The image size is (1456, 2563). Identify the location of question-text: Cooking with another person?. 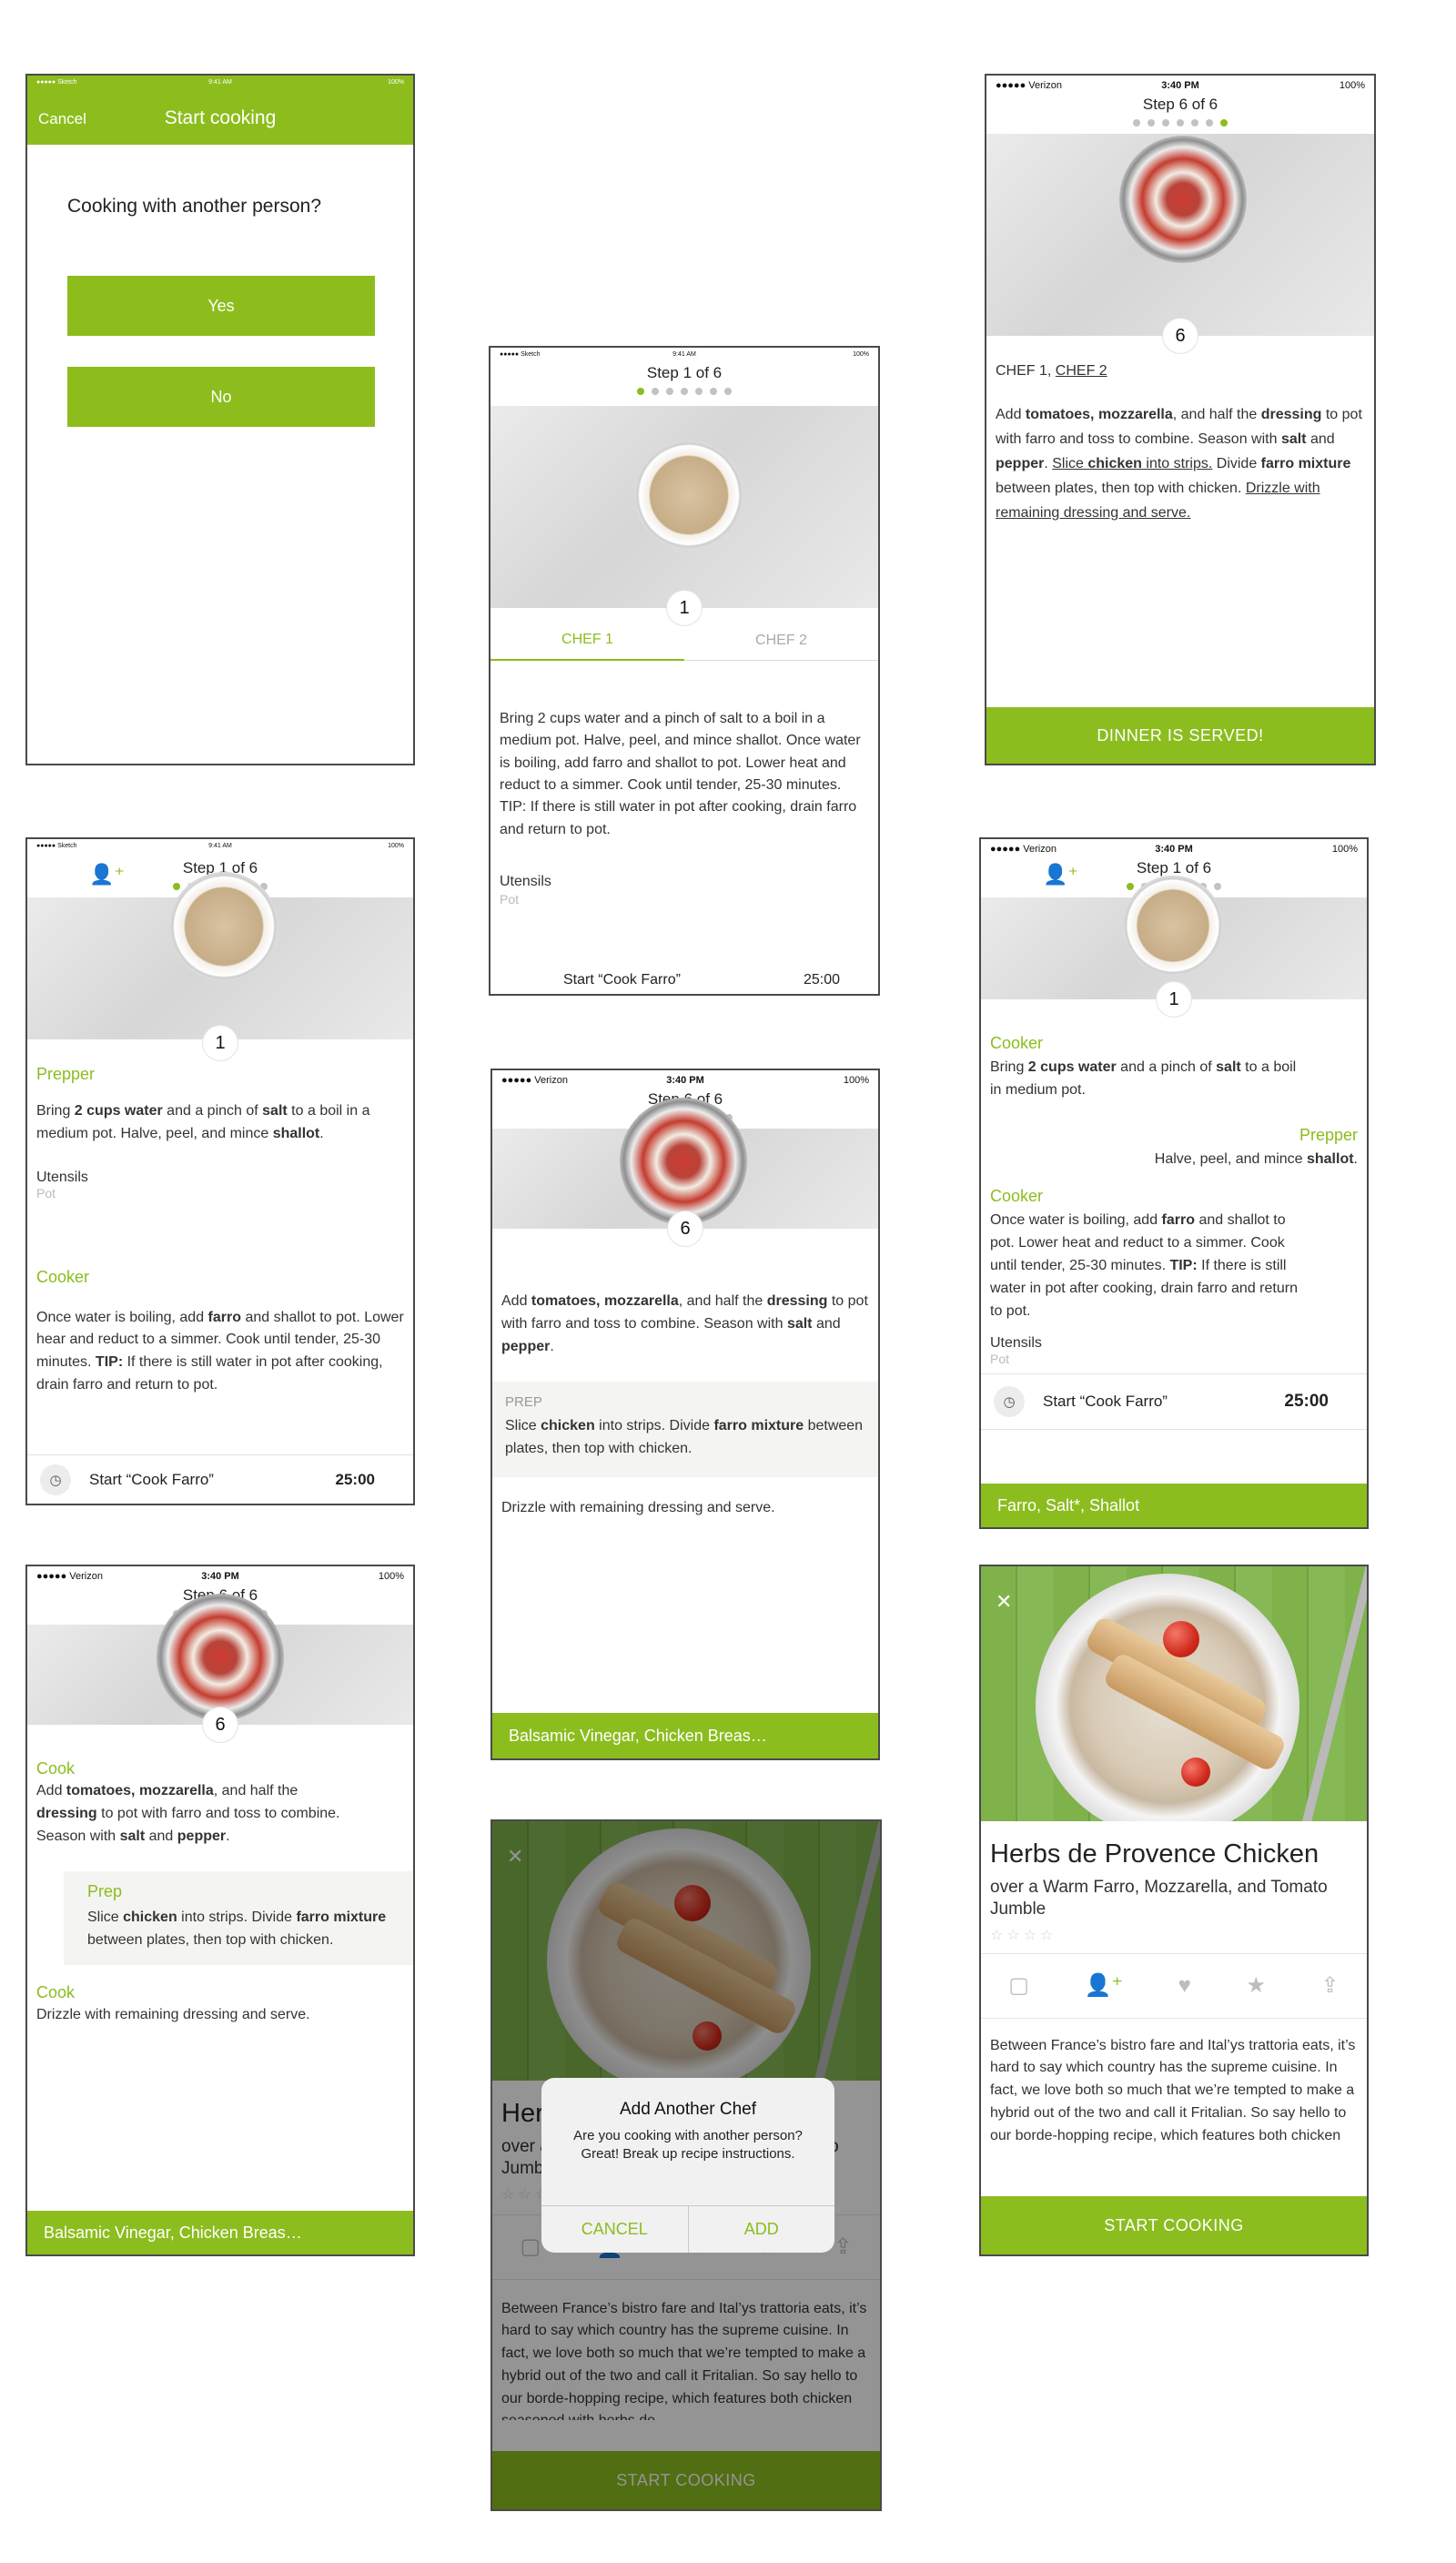
(195, 206).